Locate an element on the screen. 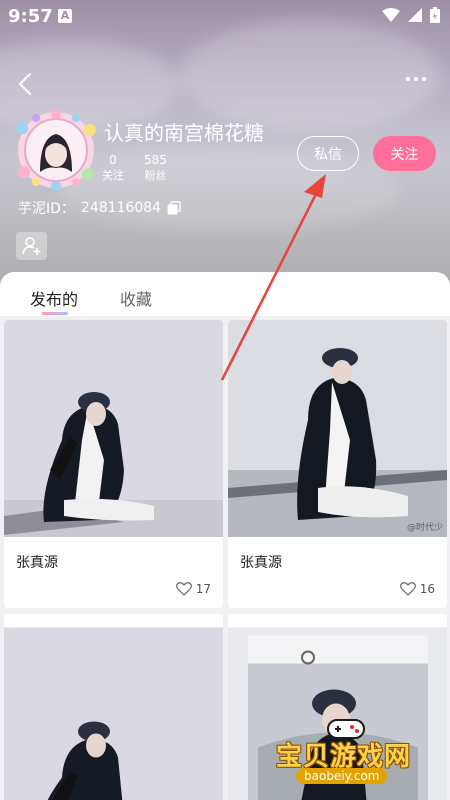 The image size is (450, 800). avatar-image is located at coordinates (56, 150).